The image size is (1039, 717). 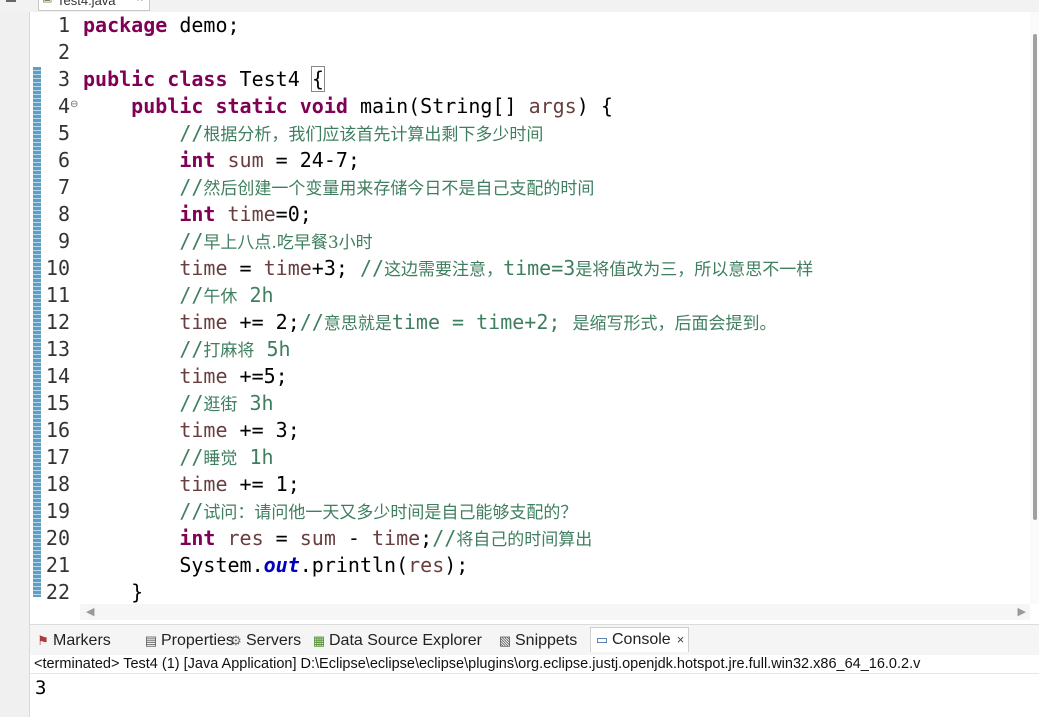 I want to click on code-text: System.out.println(res);, so click(x=275, y=565).